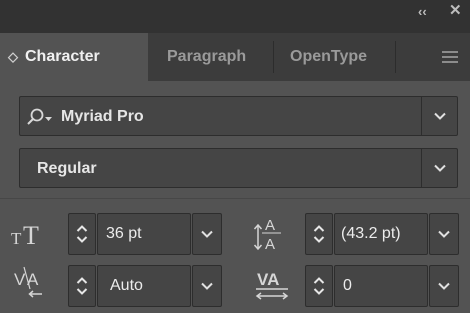 Image resolution: width=470 pixels, height=313 pixels. I want to click on tab-character: ◇ Character, so click(74, 57).